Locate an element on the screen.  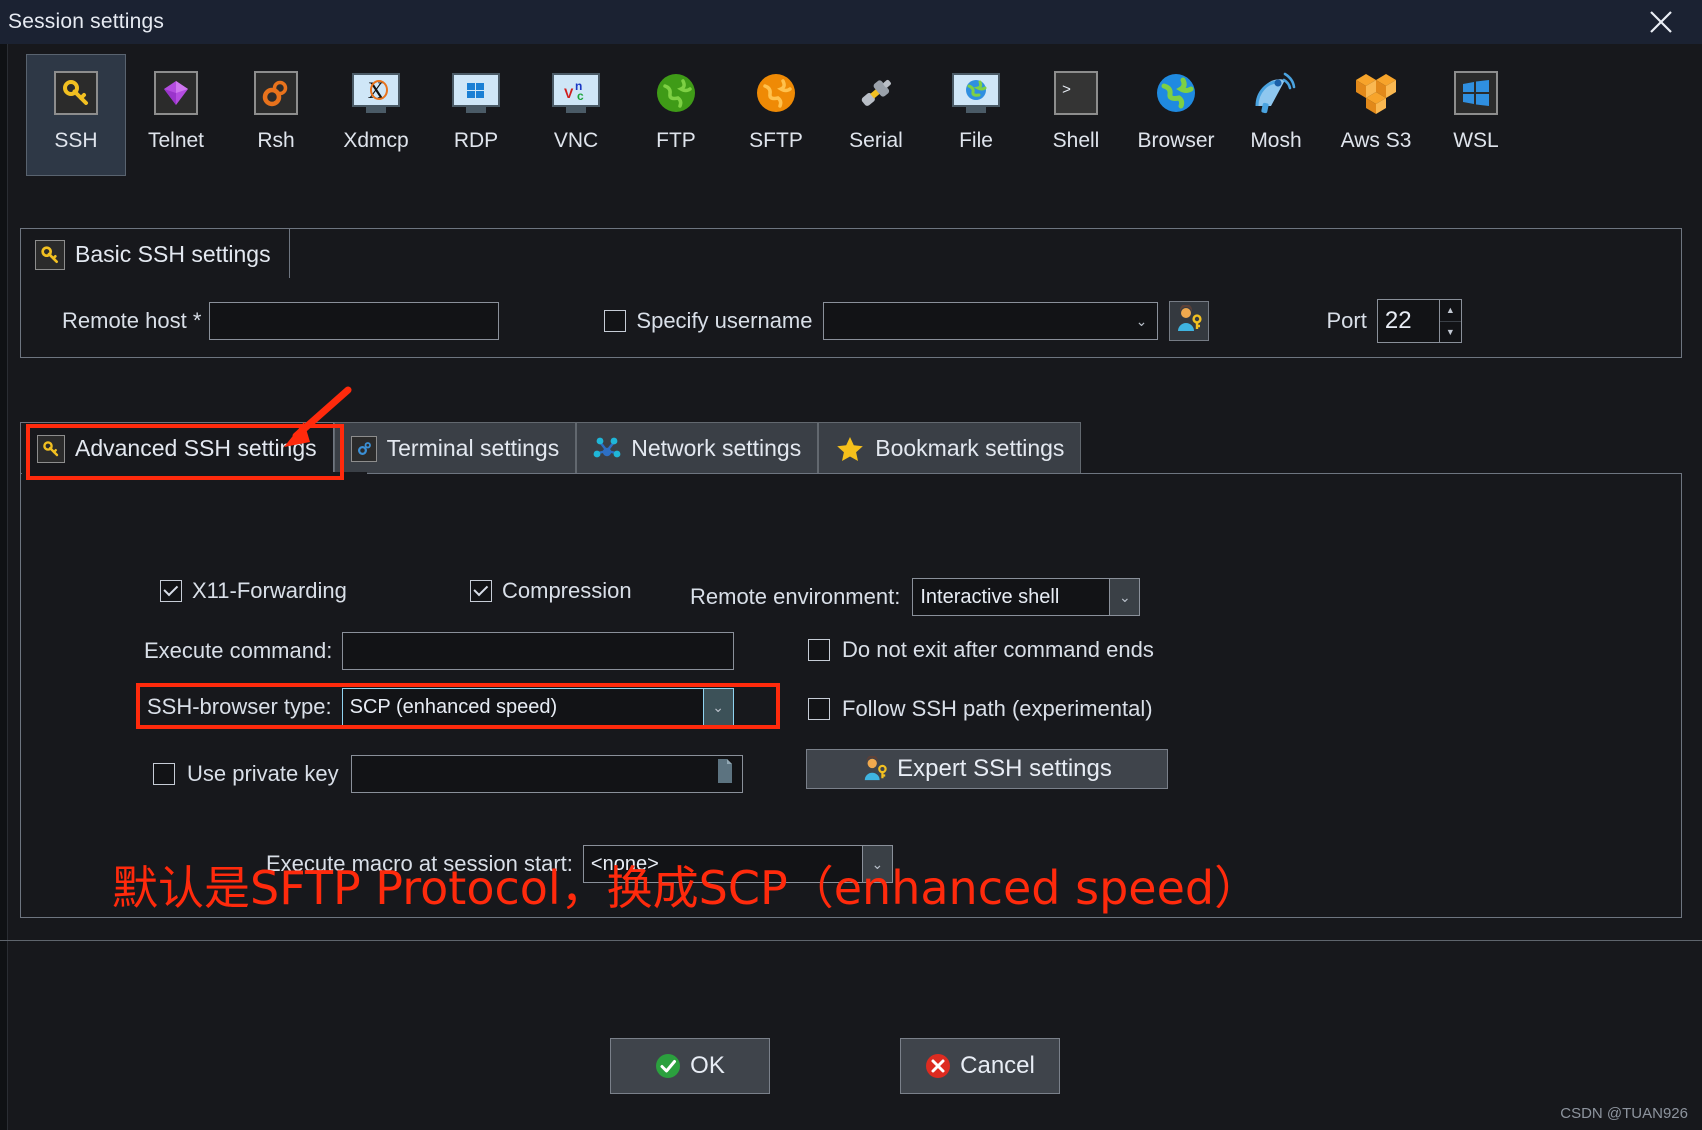
port-value: 22 is located at coordinates (1398, 320).